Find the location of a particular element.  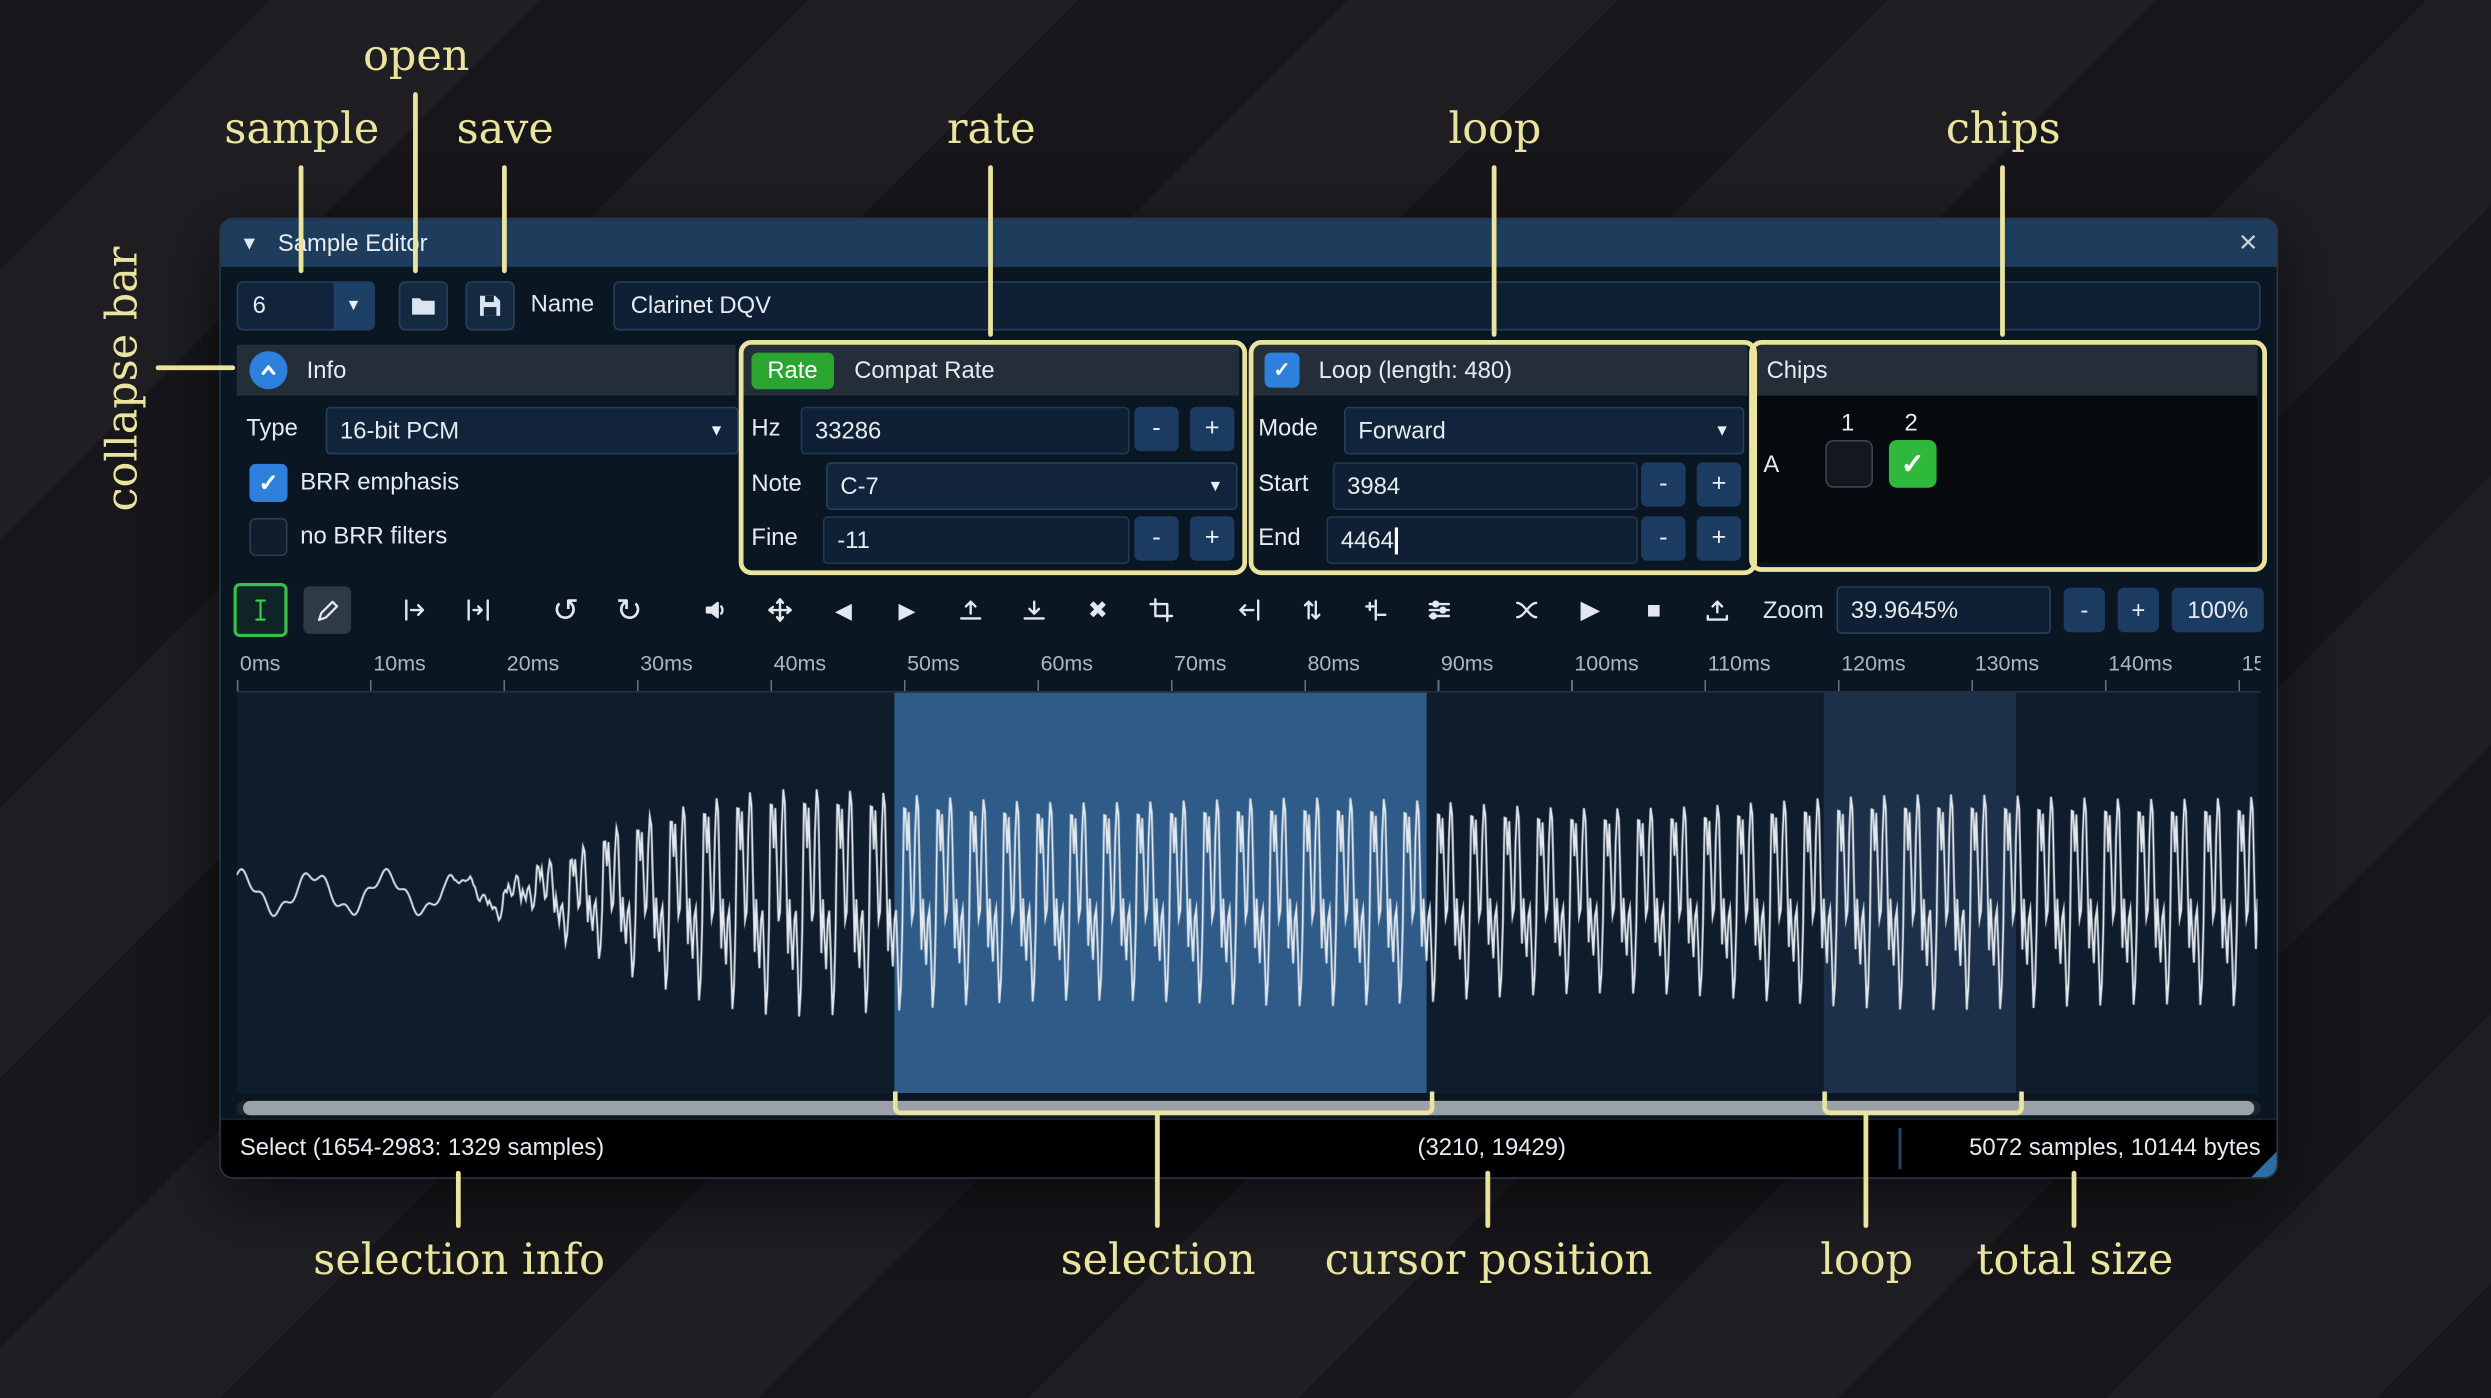

invert-button is located at coordinates (1312, 610).